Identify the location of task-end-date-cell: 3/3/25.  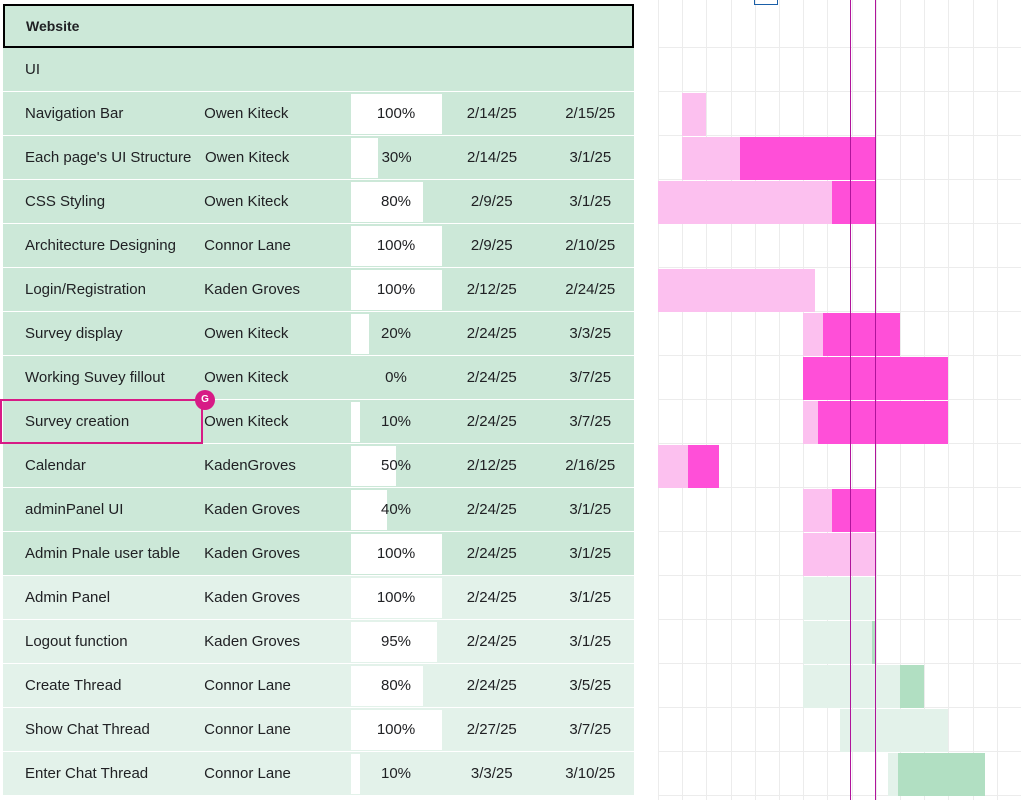
(590, 333).